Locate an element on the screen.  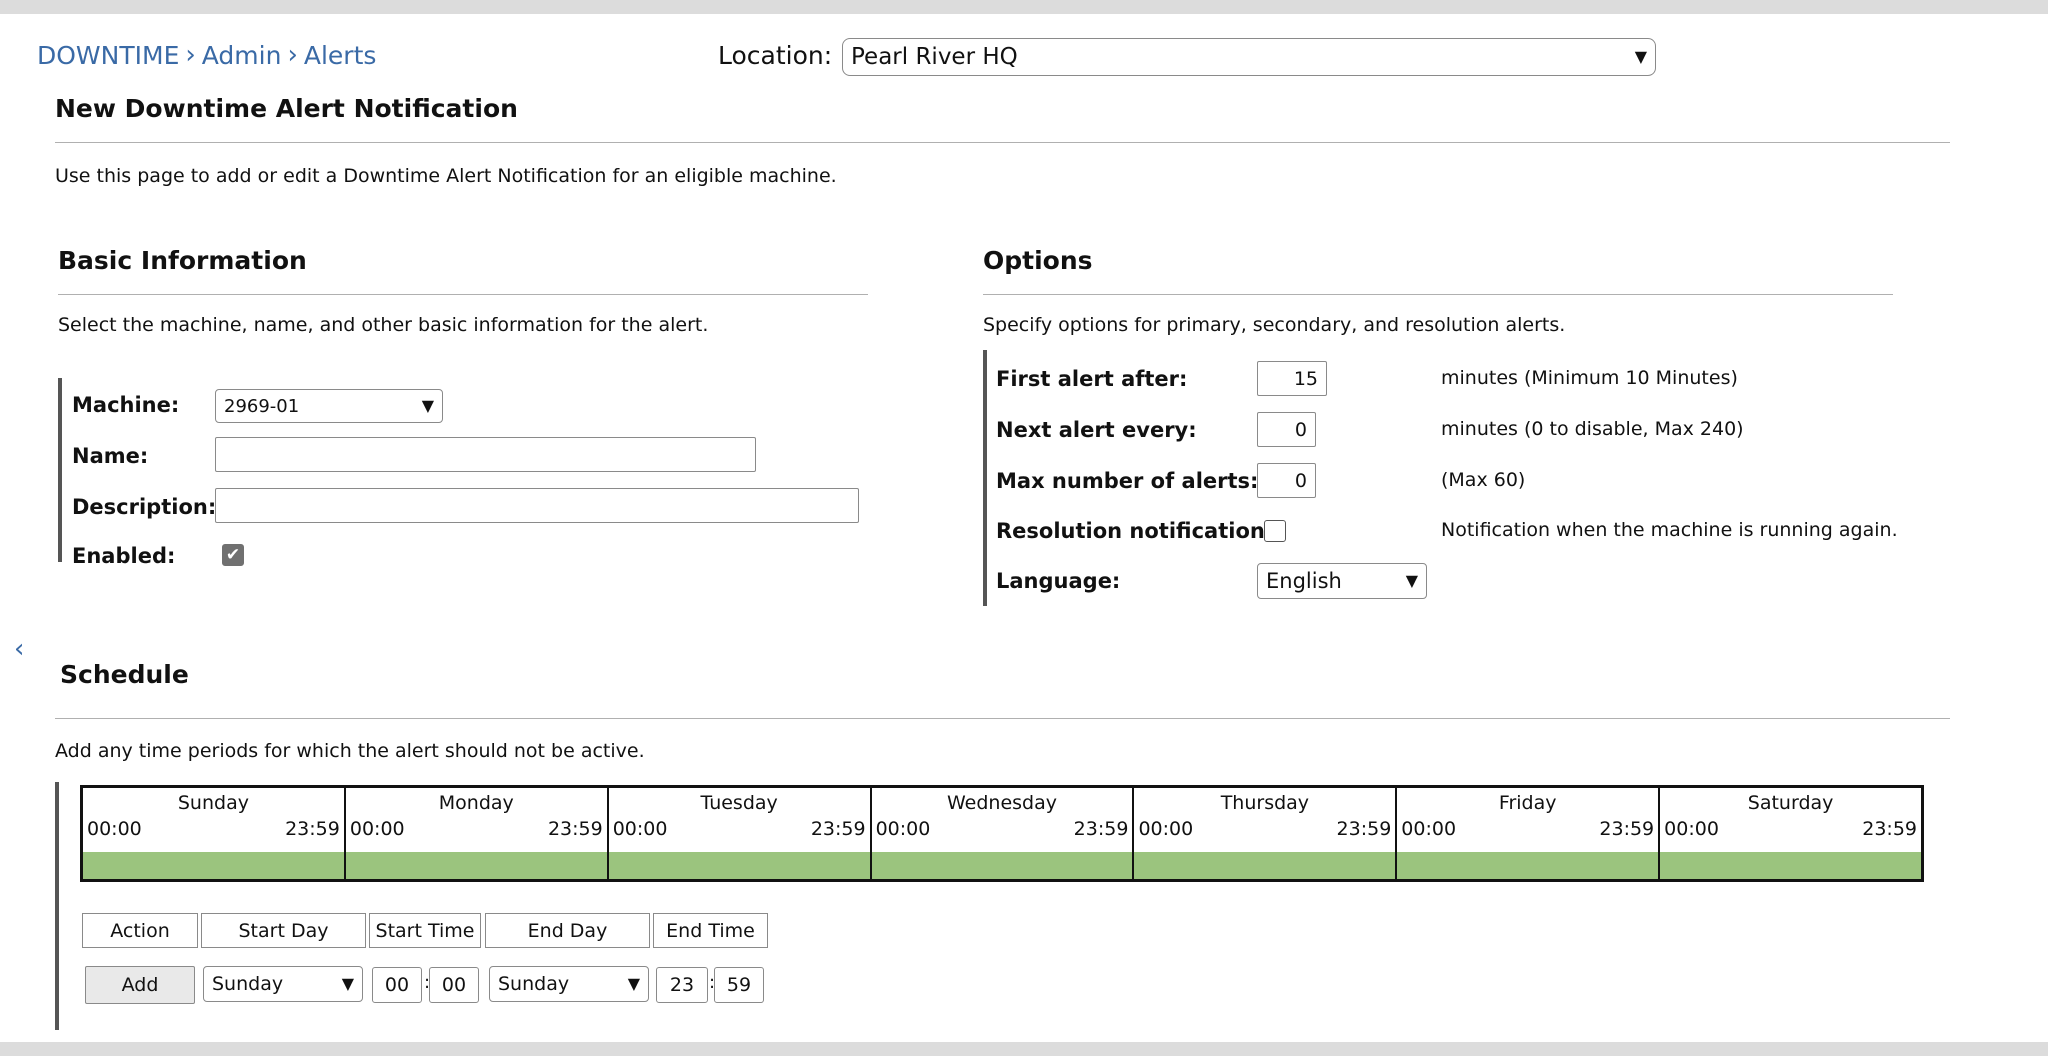
basic-info-bar is located at coordinates (60, 470).